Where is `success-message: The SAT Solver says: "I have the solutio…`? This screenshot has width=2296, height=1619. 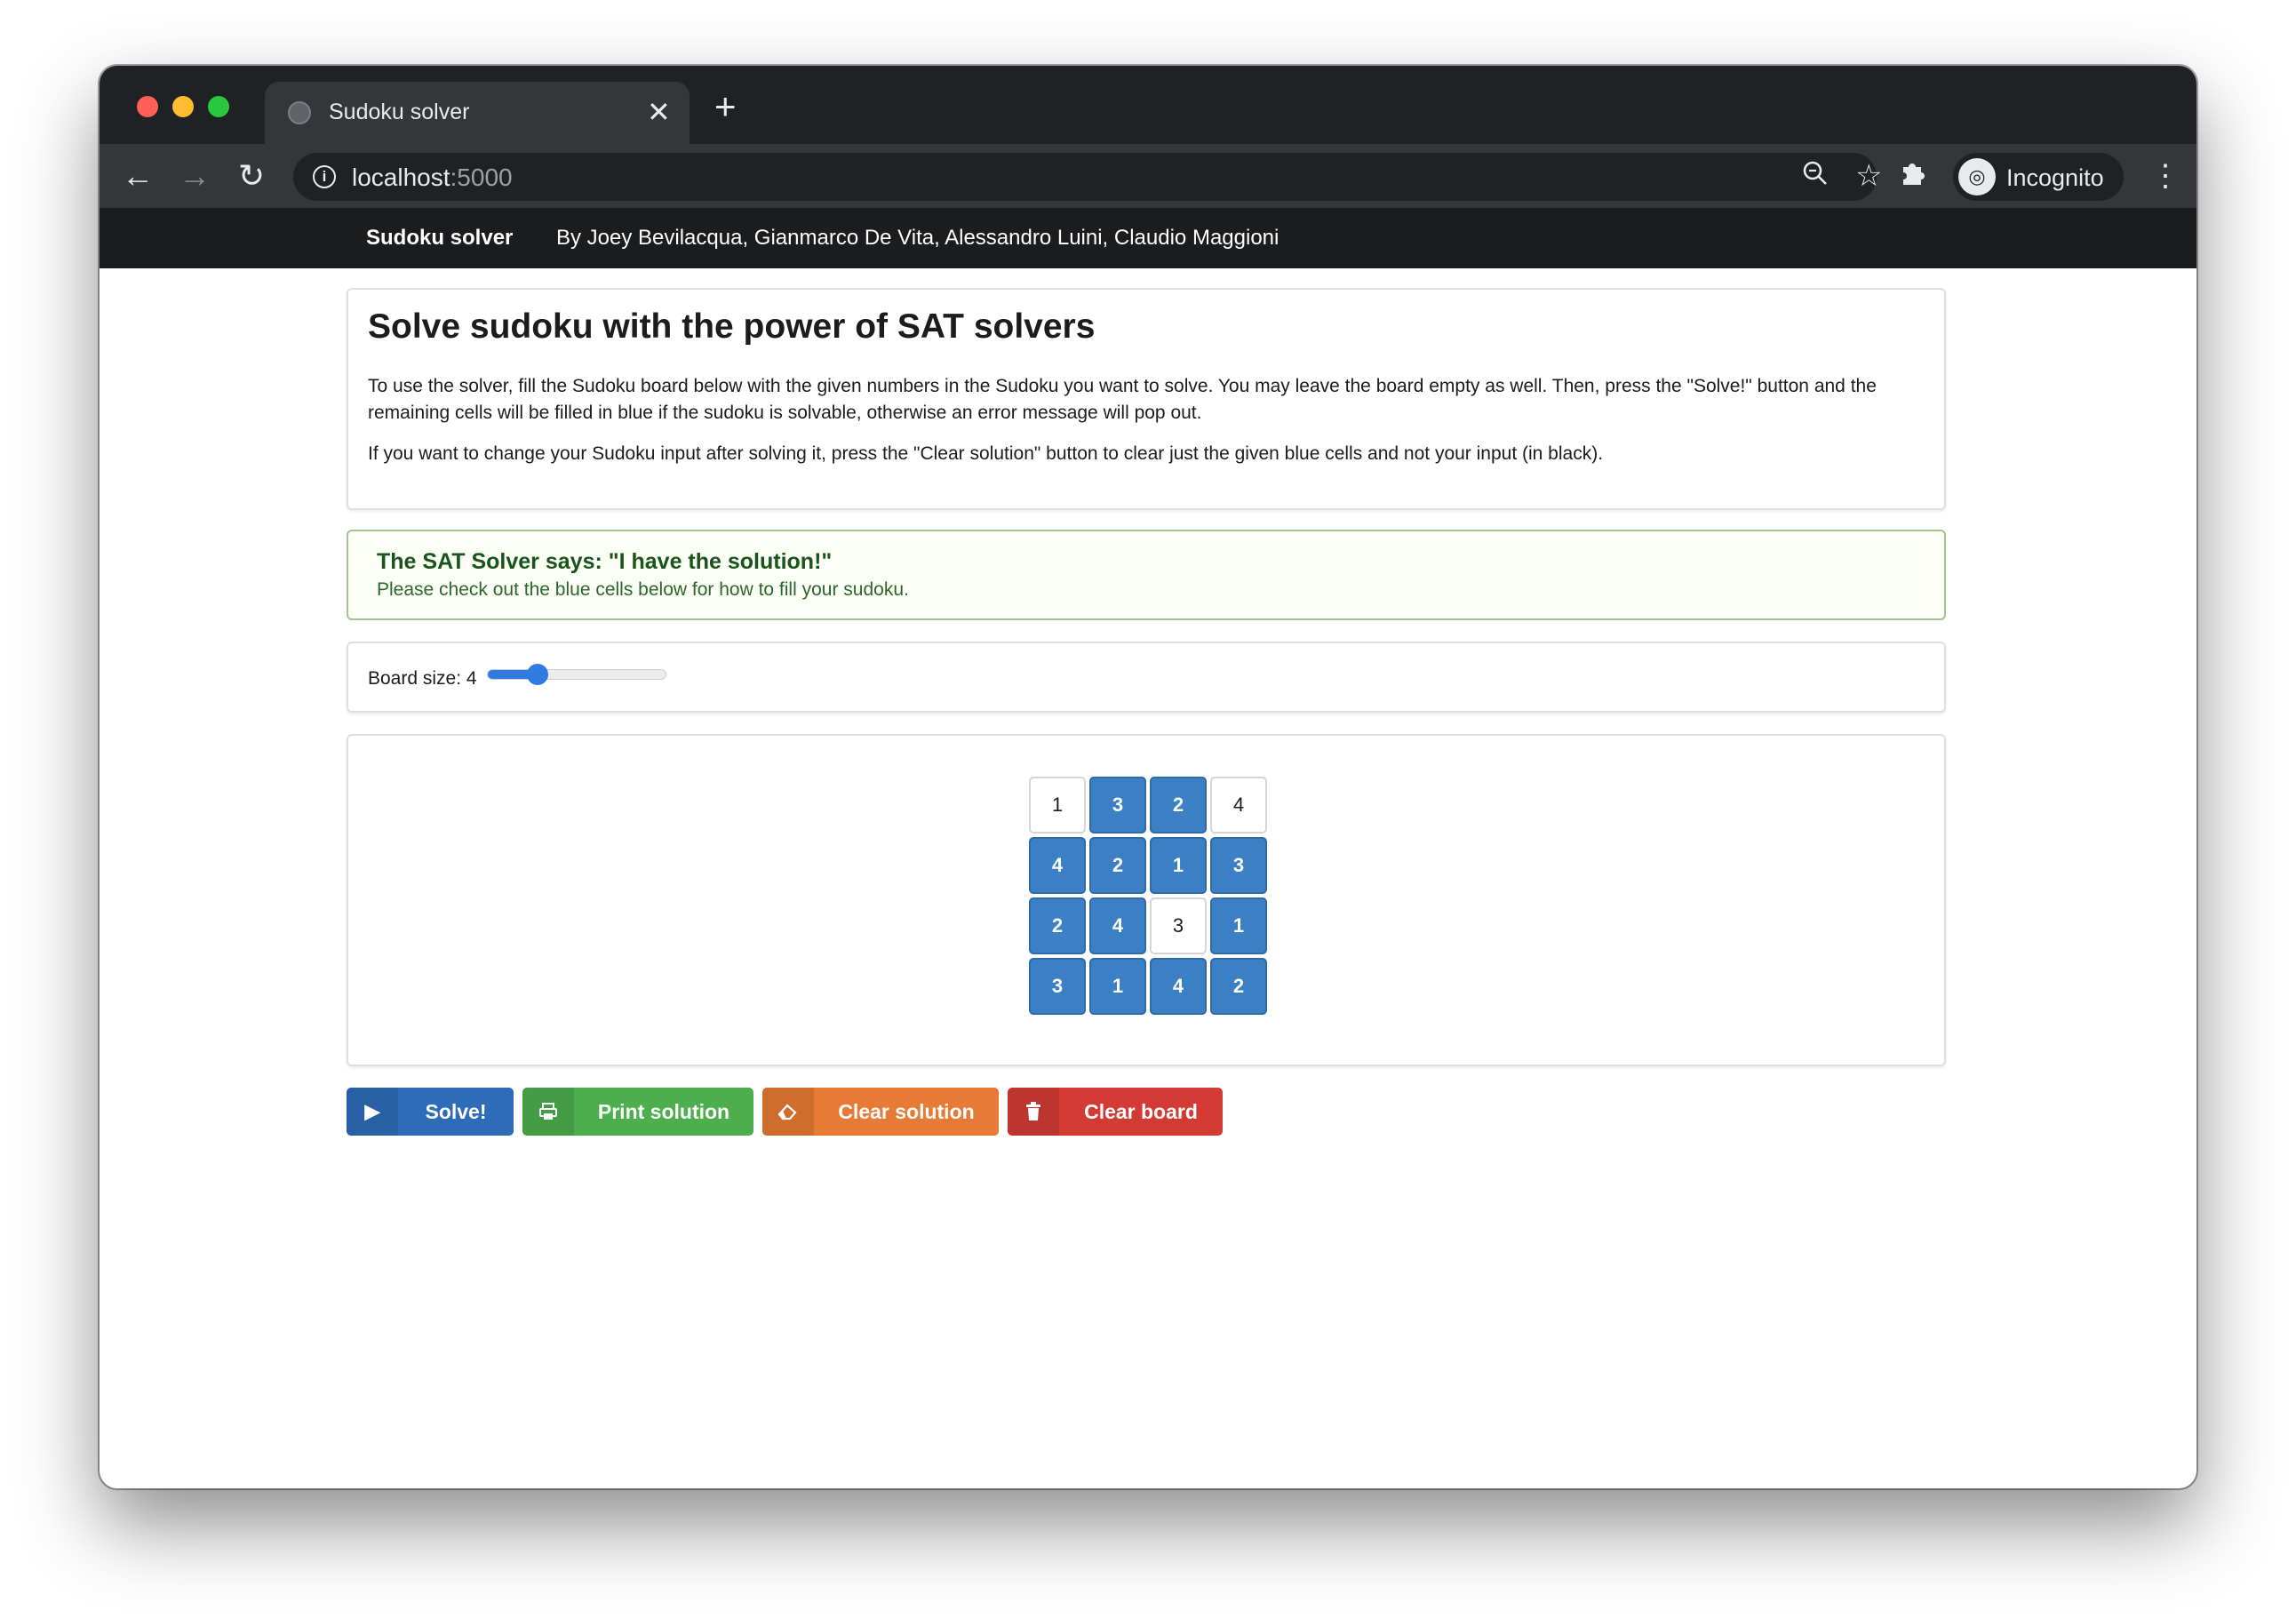 success-message: The SAT Solver says: "I have the solutio… is located at coordinates (1147, 575).